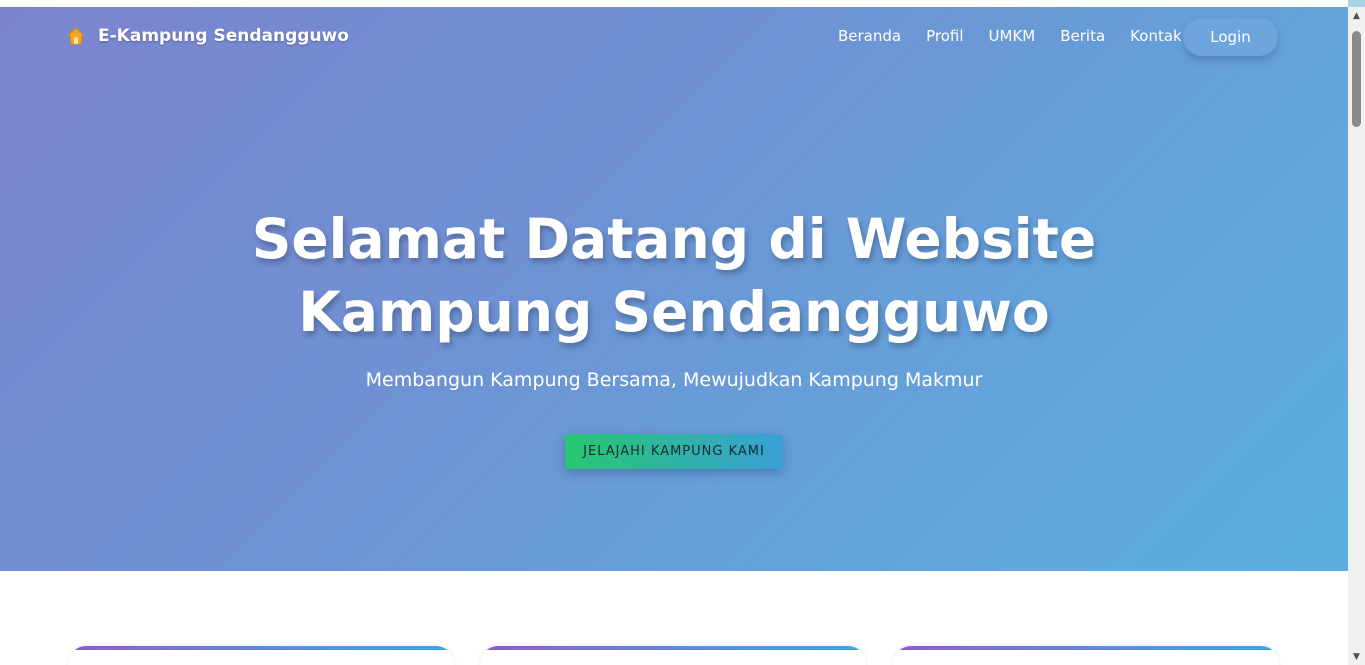 The width and height of the screenshot is (1365, 665). Describe the element at coordinates (1356, 336) in the screenshot. I see `vertical-scrollbar: ▲ ▼` at that location.